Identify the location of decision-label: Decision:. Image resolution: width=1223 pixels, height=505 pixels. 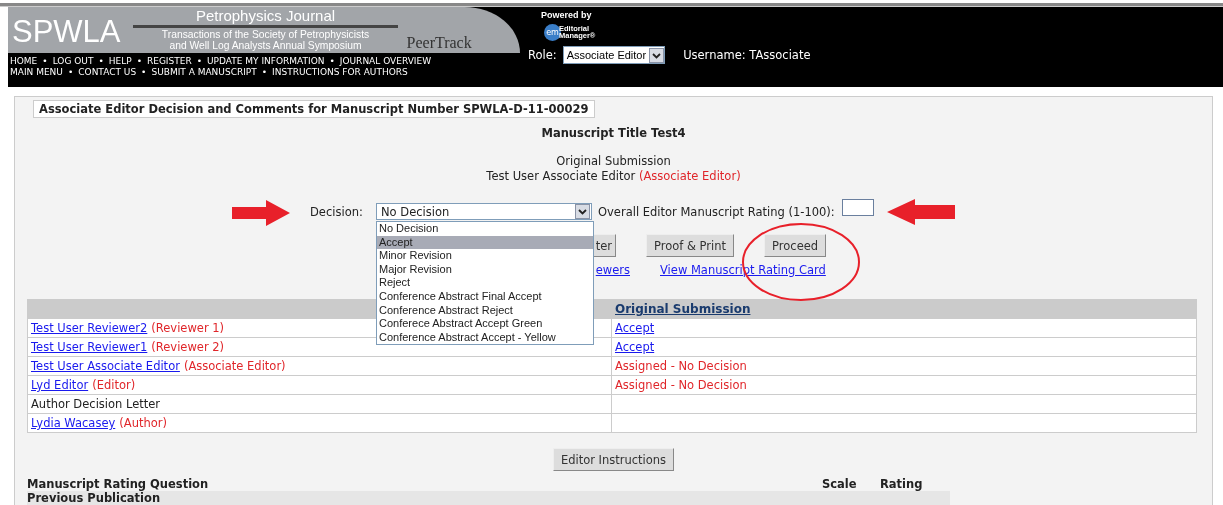
(337, 211).